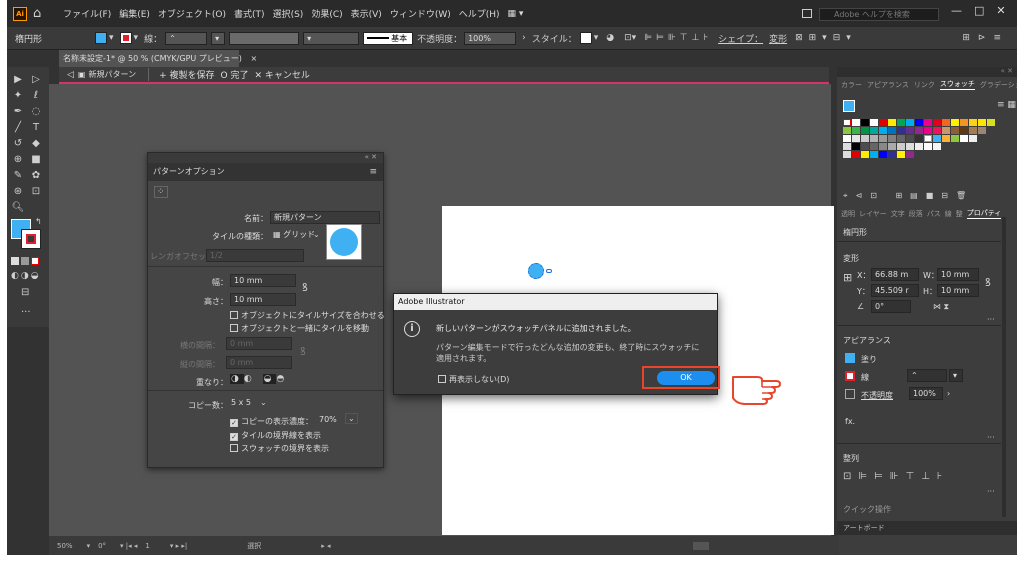 This screenshot has width=1024, height=583. I want to click on move-tile-checkbox: オブジェクトと一緒にタイルを移動, so click(299, 328).